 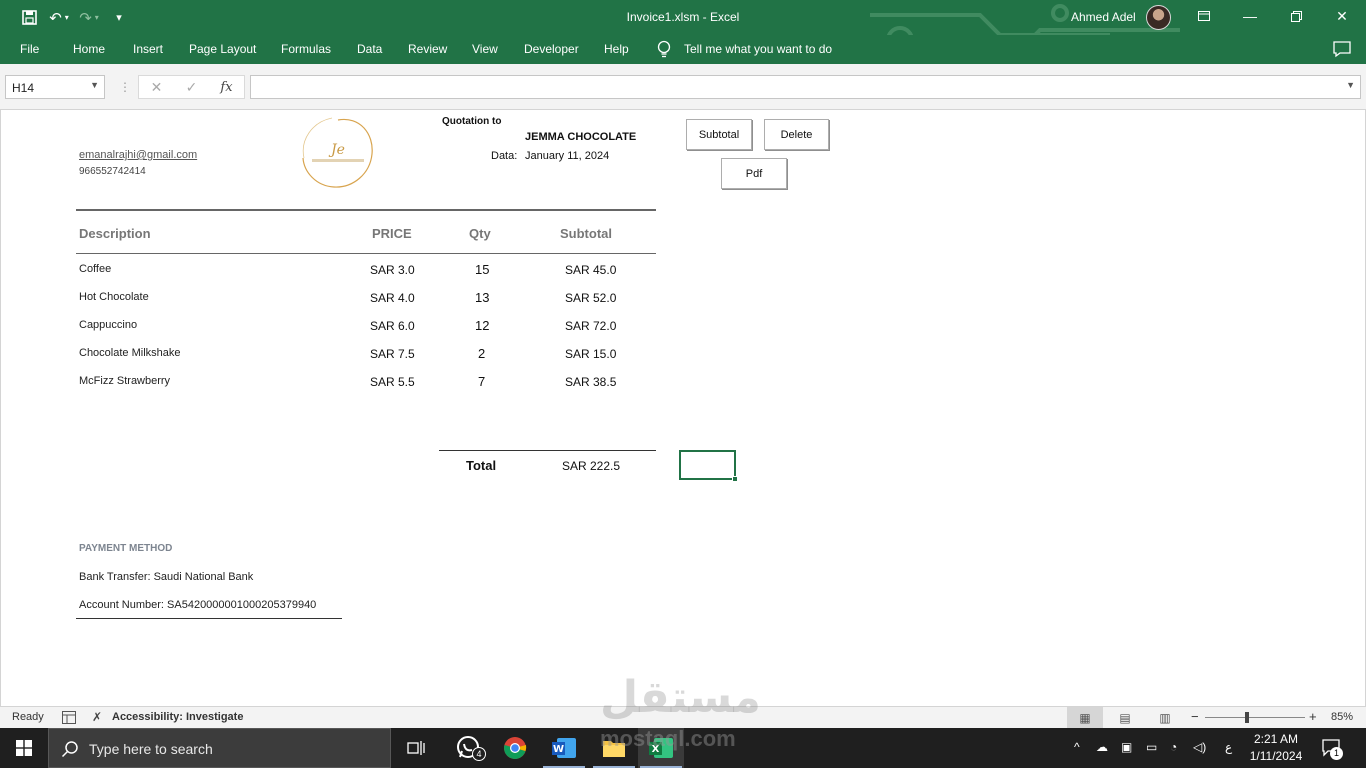 What do you see at coordinates (1195, 716) in the screenshot?
I see `zoom-out-button: −` at bounding box center [1195, 716].